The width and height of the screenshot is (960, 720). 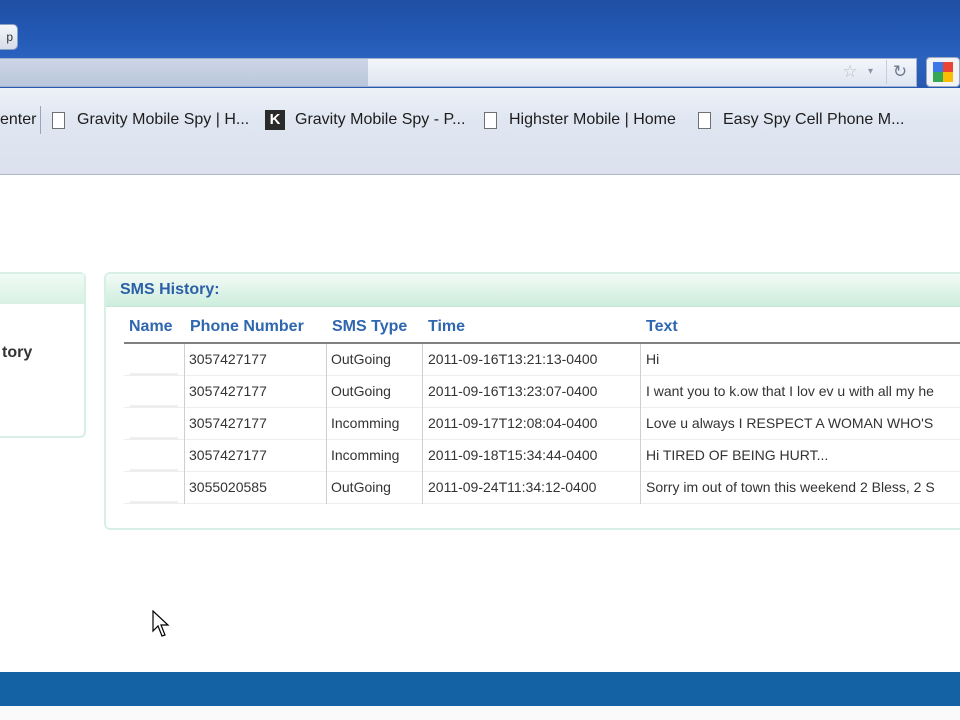 What do you see at coordinates (43, 355) in the screenshot?
I see `left-menu-panel: tory` at bounding box center [43, 355].